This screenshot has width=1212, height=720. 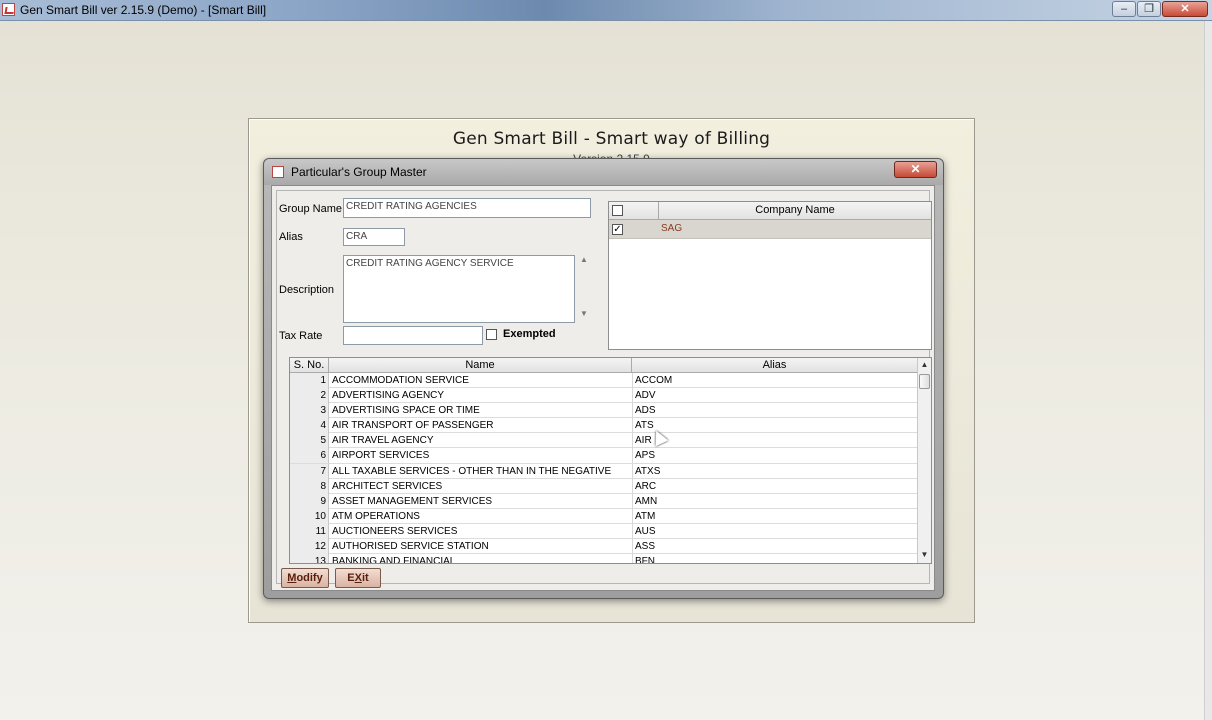 What do you see at coordinates (603, 531) in the screenshot?
I see `table-row: 11 AUCTIONEERS SERVICES AUS` at bounding box center [603, 531].